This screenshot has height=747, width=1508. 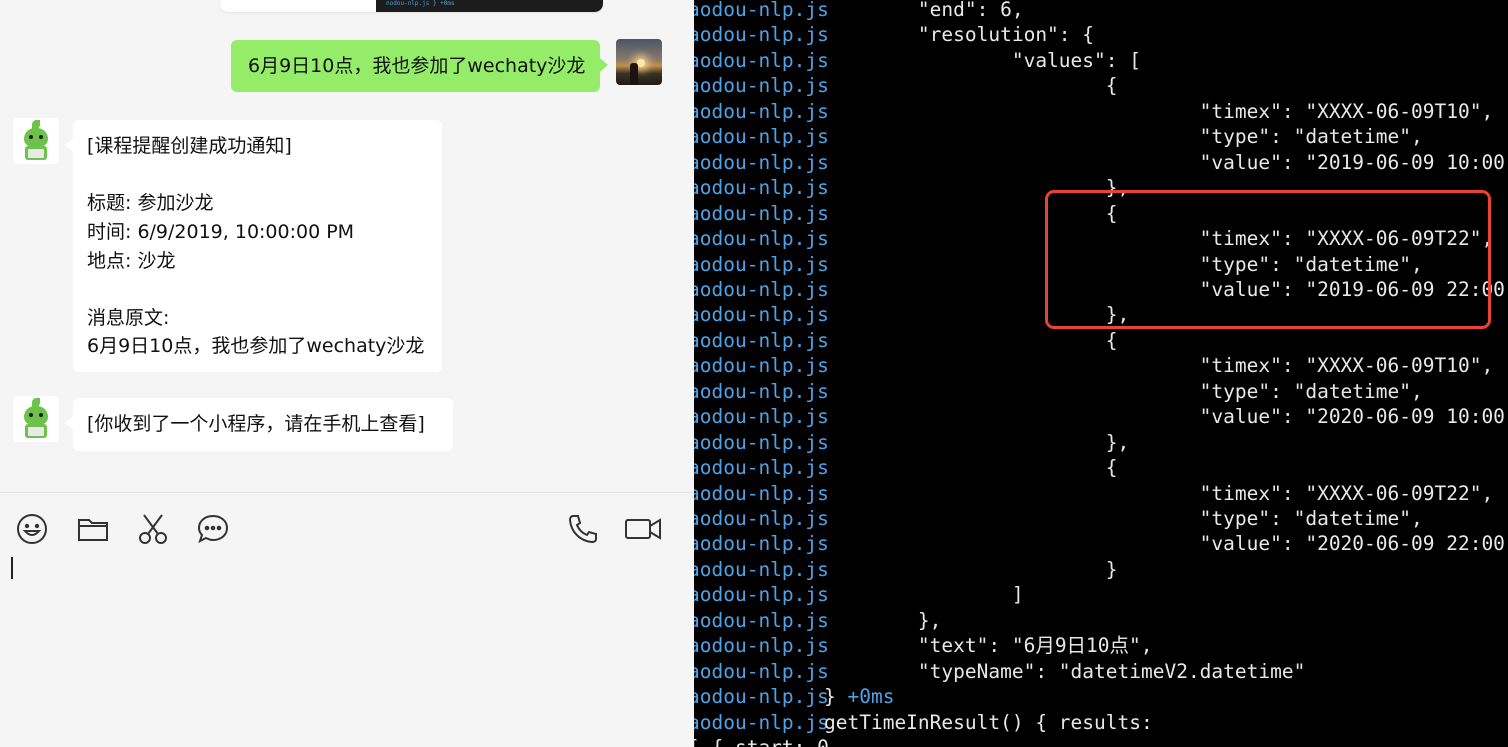 What do you see at coordinates (583, 529) in the screenshot?
I see `phone-icon` at bounding box center [583, 529].